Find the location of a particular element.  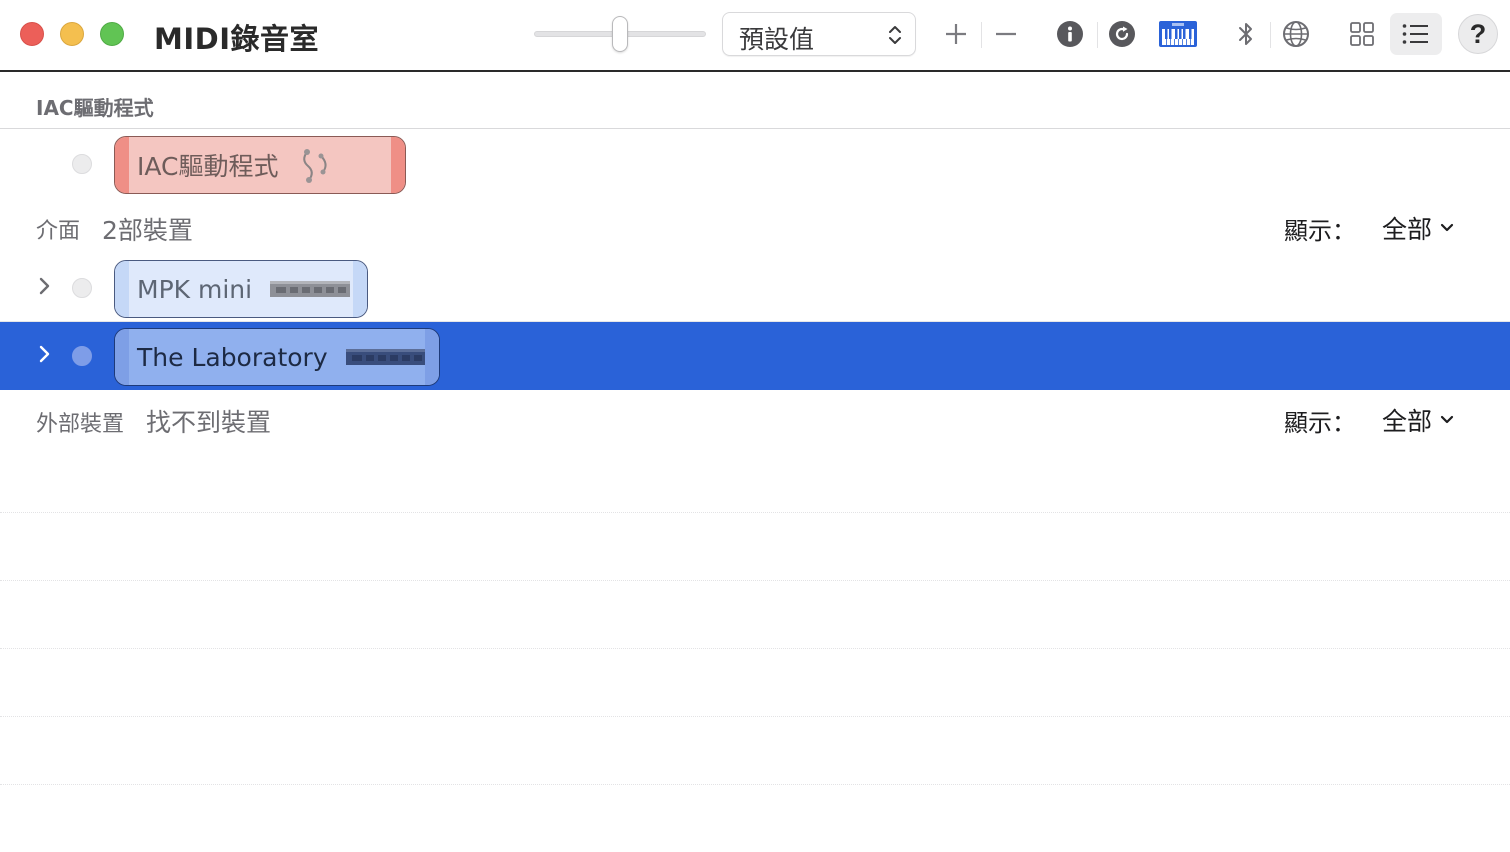

iac-section-header: IAC驅動程式 is located at coordinates (95, 108).